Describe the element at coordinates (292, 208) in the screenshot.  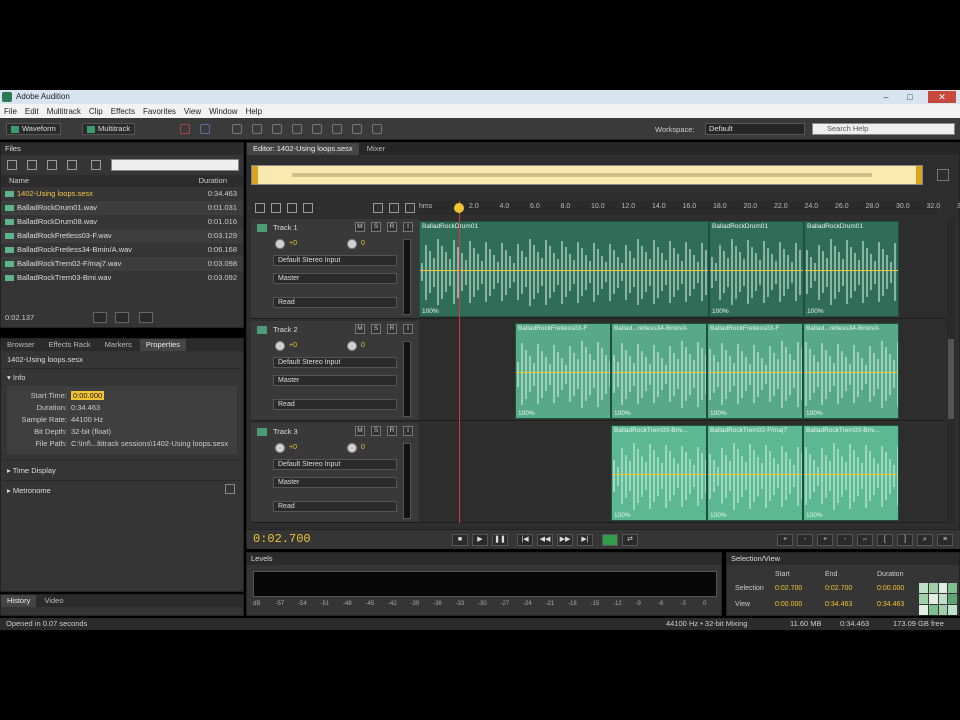
I see `track-sends-tool-icon` at that location.